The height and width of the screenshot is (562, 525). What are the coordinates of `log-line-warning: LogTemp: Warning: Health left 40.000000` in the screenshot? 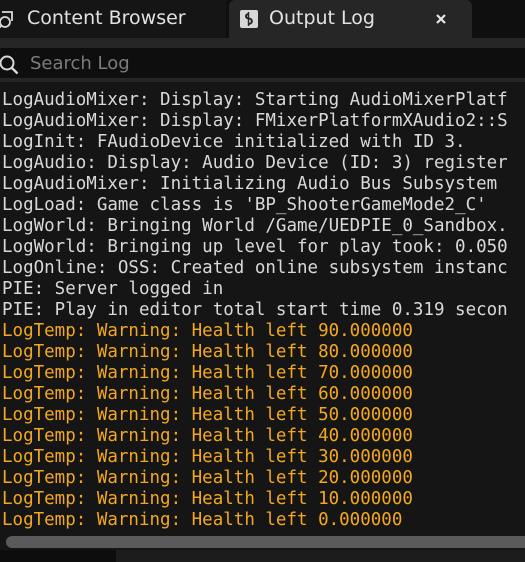 It's located at (207, 436).